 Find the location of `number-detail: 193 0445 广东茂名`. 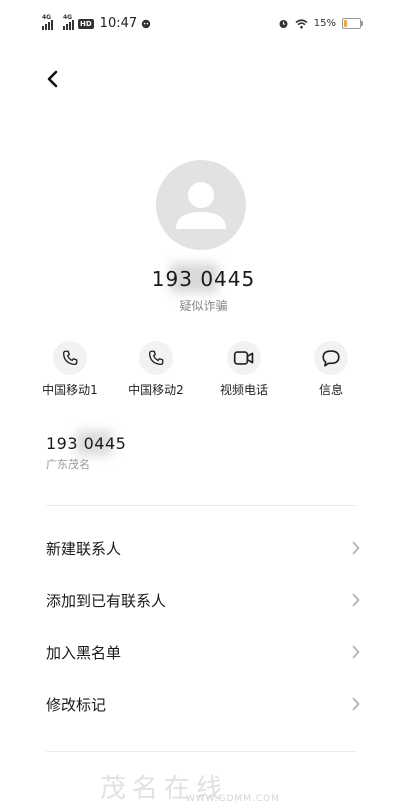

number-detail: 193 0445 广东茂名 is located at coordinates (86, 453).